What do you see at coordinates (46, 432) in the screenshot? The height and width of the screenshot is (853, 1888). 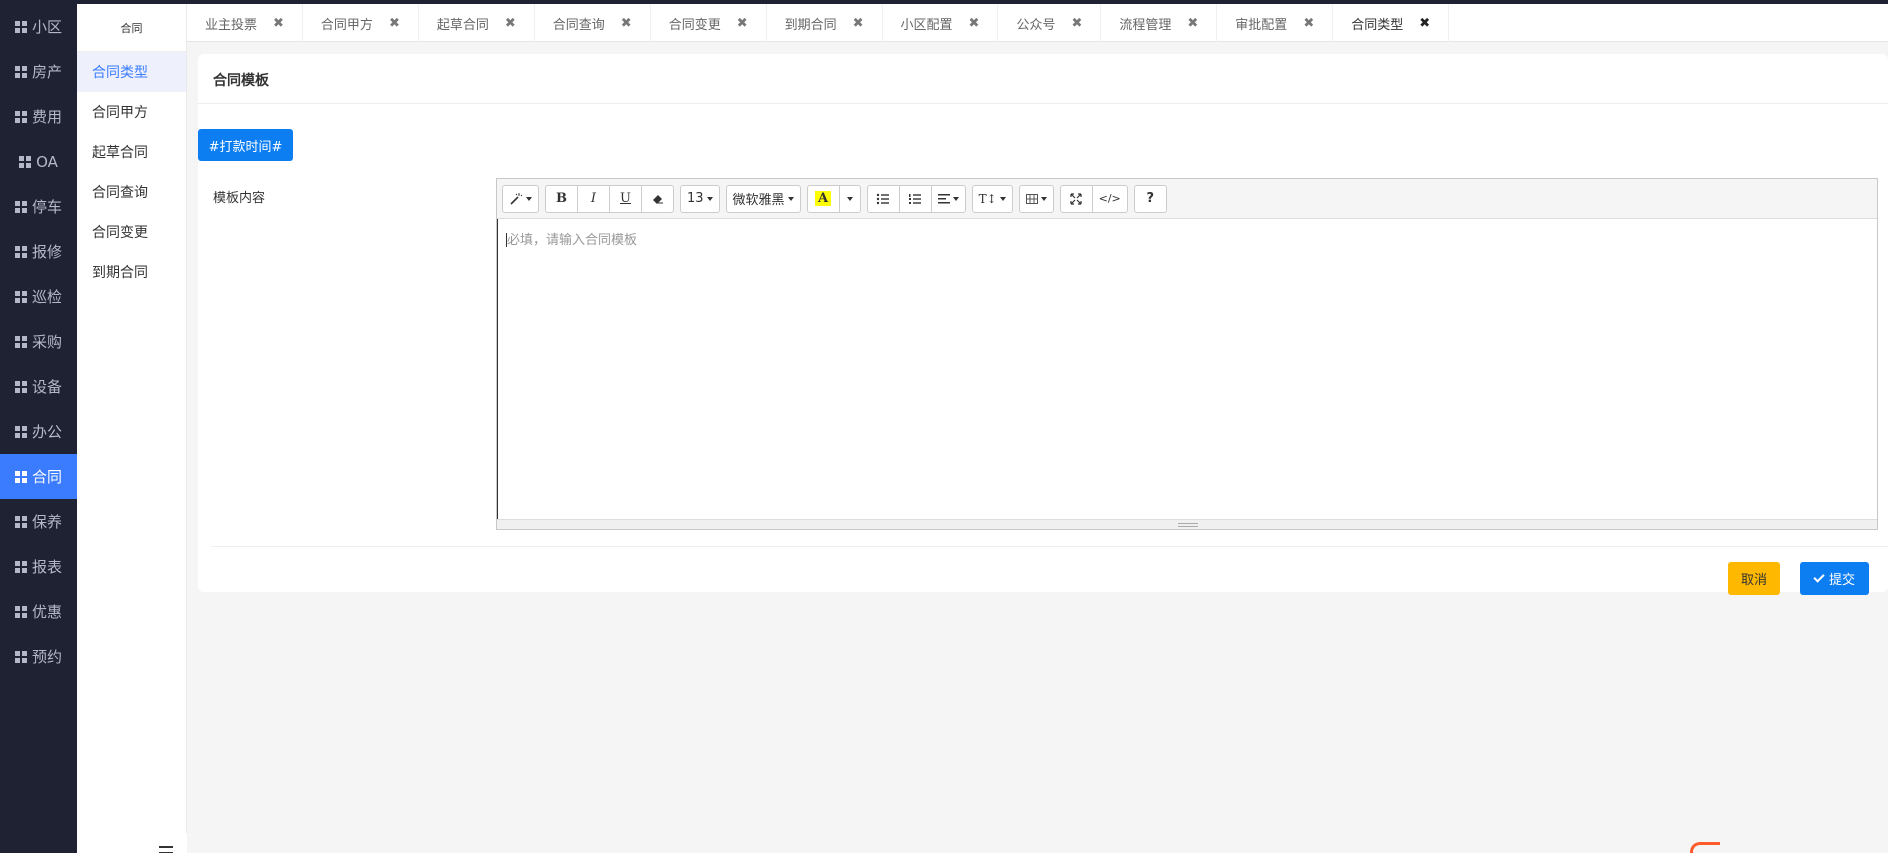 I see `nav-item-label: 办公` at bounding box center [46, 432].